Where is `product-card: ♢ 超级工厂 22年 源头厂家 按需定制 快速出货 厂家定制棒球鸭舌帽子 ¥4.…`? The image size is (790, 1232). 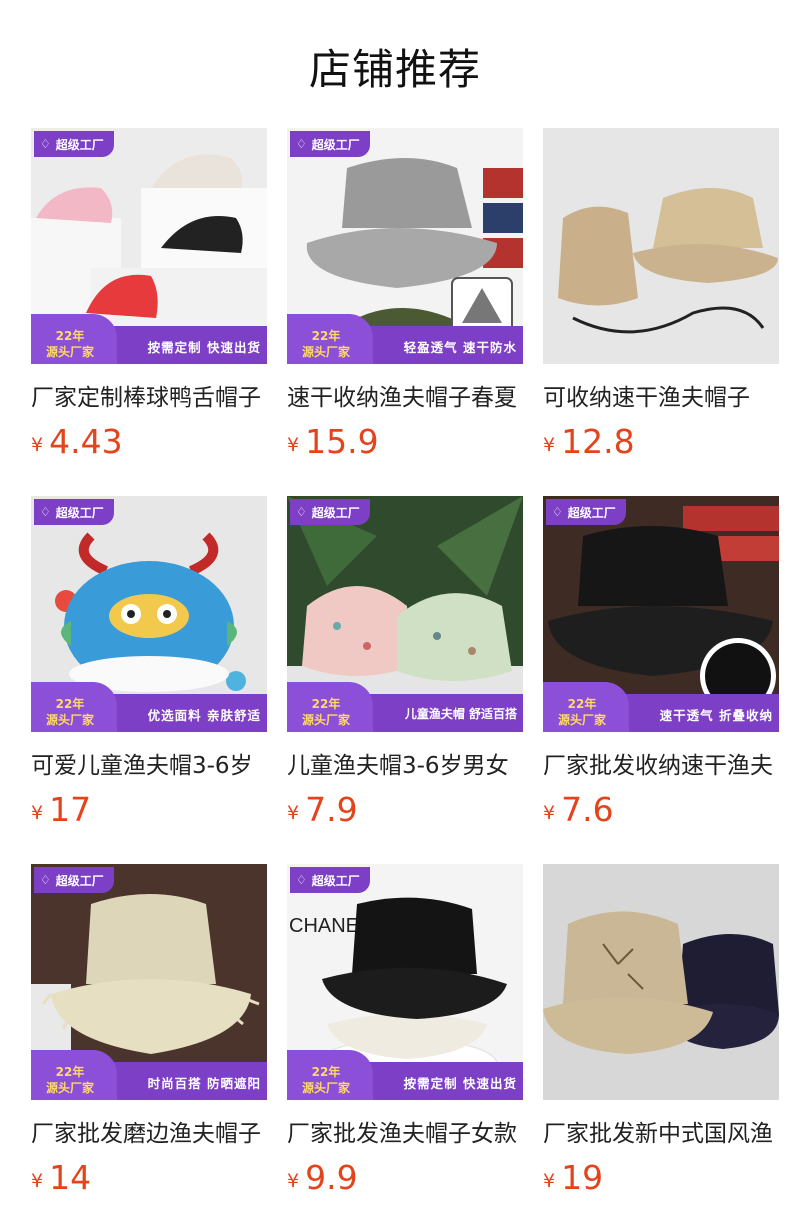
product-card: ♢ 超级工厂 22年 源头厂家 按需定制 快速出货 厂家定制棒球鸭舌帽子 ¥4.… is located at coordinates (149, 296).